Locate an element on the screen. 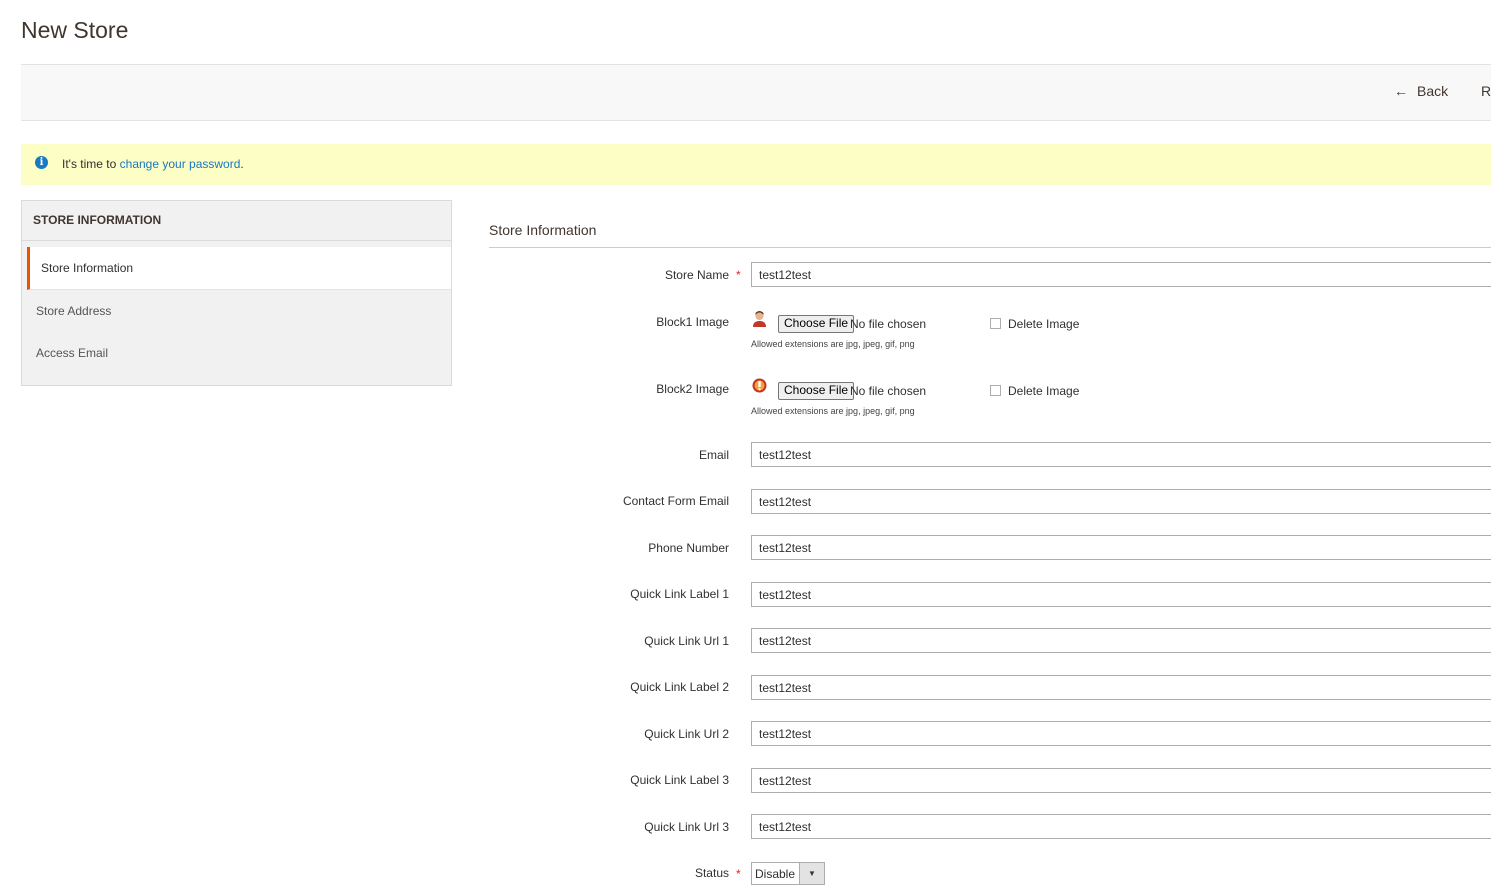 Image resolution: width=1491 pixels, height=895 pixels. block2-delete-label: Delete Image is located at coordinates (1044, 391).